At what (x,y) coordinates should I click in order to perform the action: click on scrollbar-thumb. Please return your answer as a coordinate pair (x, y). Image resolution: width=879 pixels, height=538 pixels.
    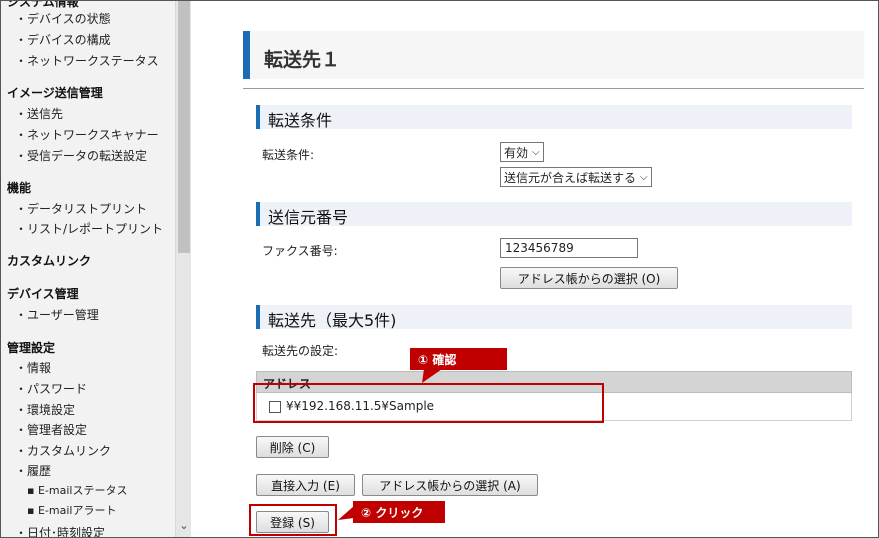
    Looking at the image, I should click on (184, 127).